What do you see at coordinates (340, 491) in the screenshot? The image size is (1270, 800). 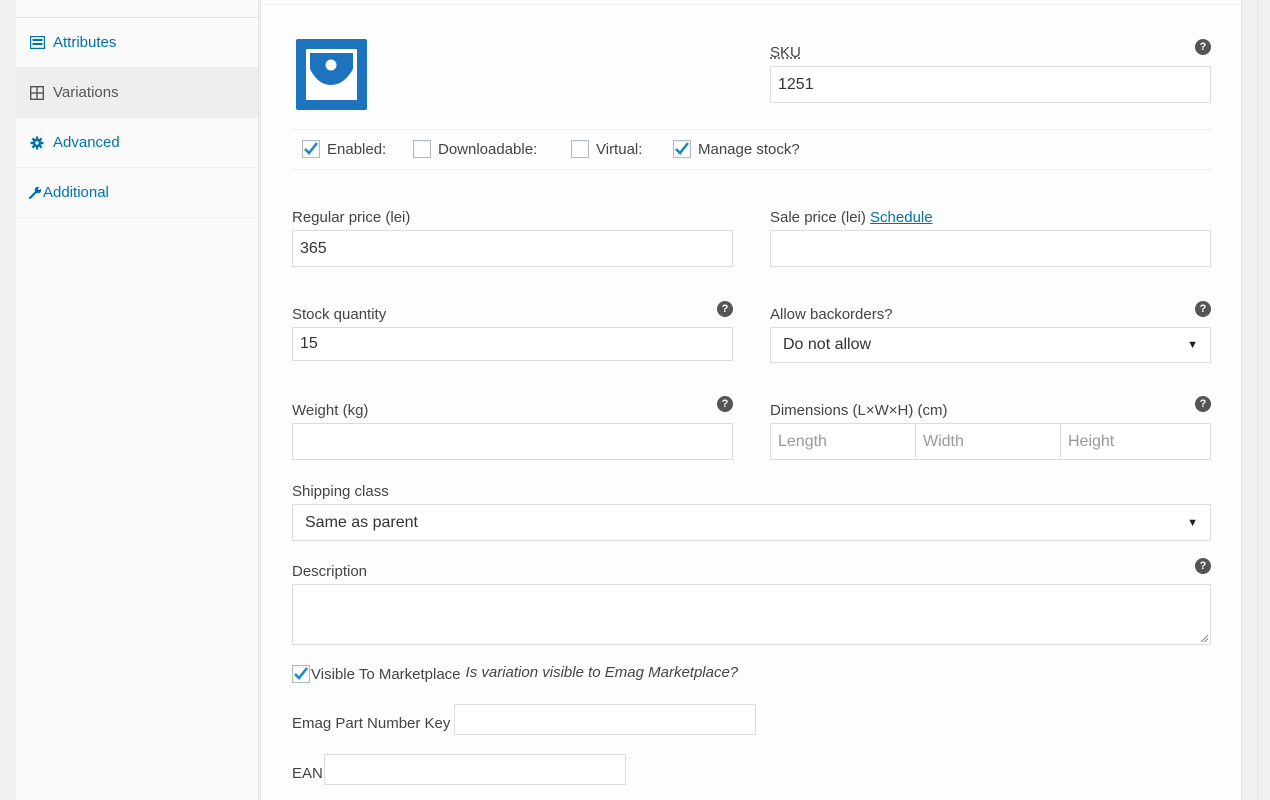 I see `shipping-class-label: Shipping class` at bounding box center [340, 491].